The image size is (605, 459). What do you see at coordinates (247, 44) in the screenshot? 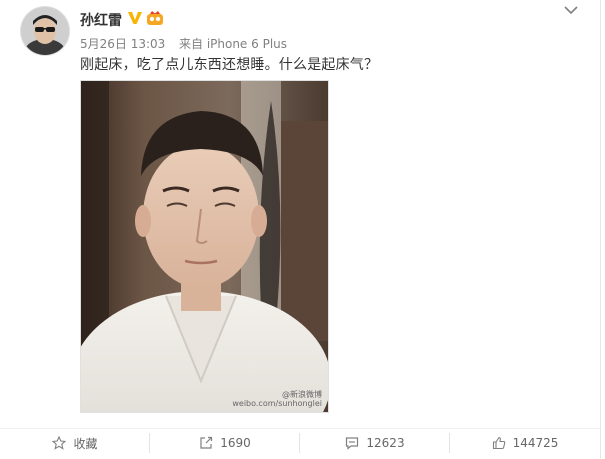
I see `post-source: iPhone 6 Plus` at bounding box center [247, 44].